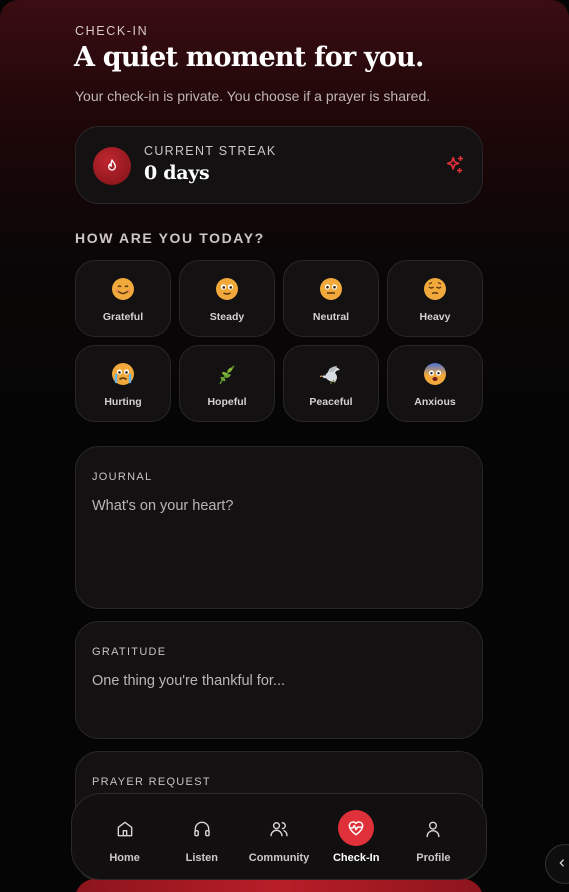  I want to click on tab-check-in: Check-In, so click(356, 829).